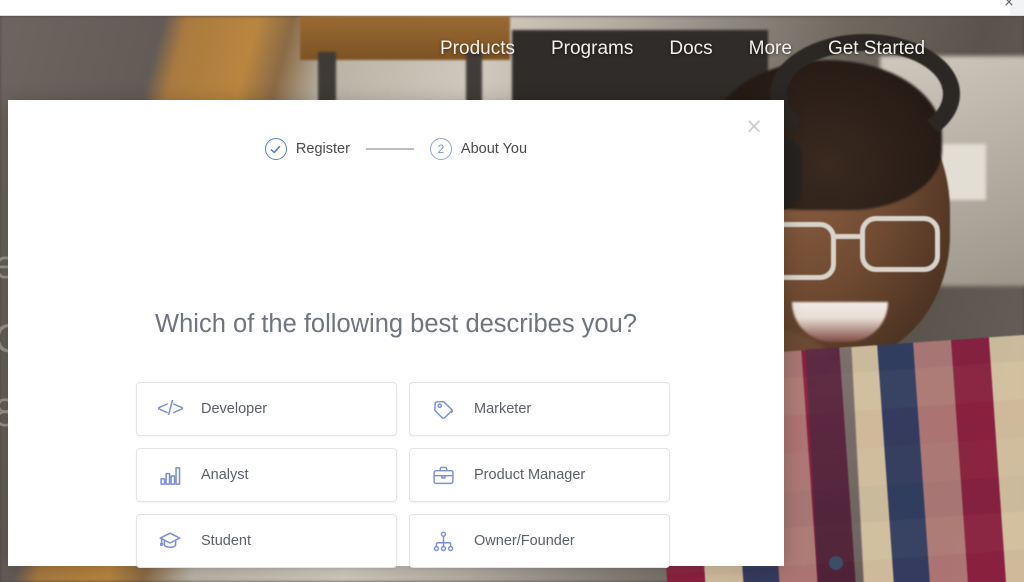 Image resolution: width=1024 pixels, height=582 pixels. What do you see at coordinates (592, 49) in the screenshot?
I see `nav-link-programs: Programs` at bounding box center [592, 49].